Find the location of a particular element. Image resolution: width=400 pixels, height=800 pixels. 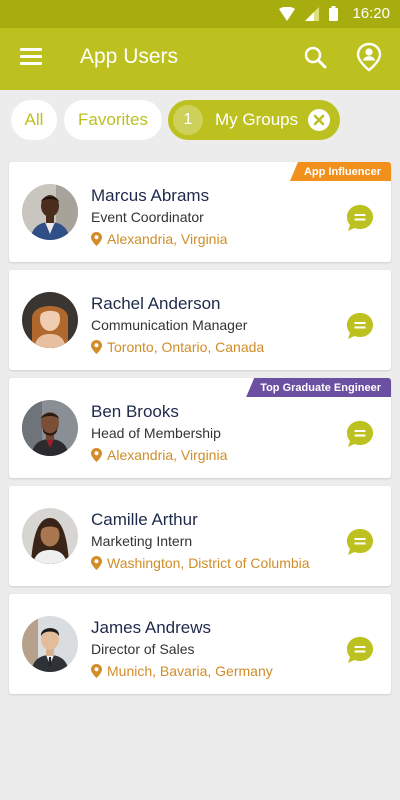

user-location-text: Munich, Bavaria, Germany is located at coordinates (190, 671).